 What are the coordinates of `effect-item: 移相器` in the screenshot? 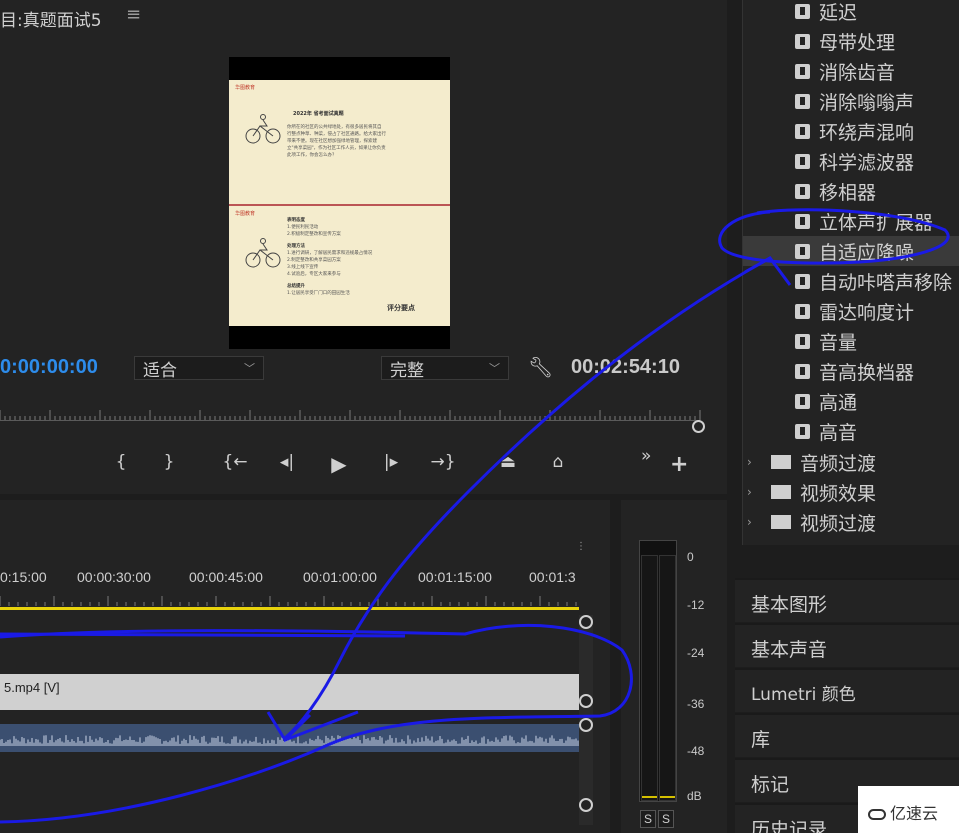 It's located at (835, 191).